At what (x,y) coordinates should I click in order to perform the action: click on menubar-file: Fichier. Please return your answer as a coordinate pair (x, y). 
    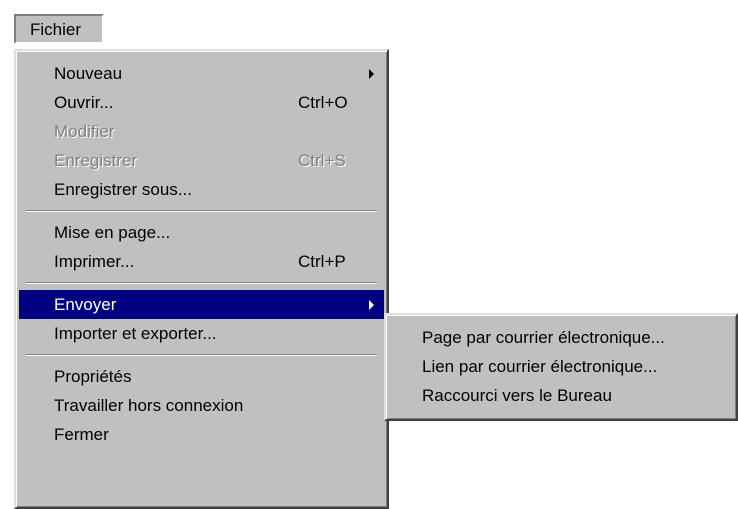
    Looking at the image, I should click on (59, 29).